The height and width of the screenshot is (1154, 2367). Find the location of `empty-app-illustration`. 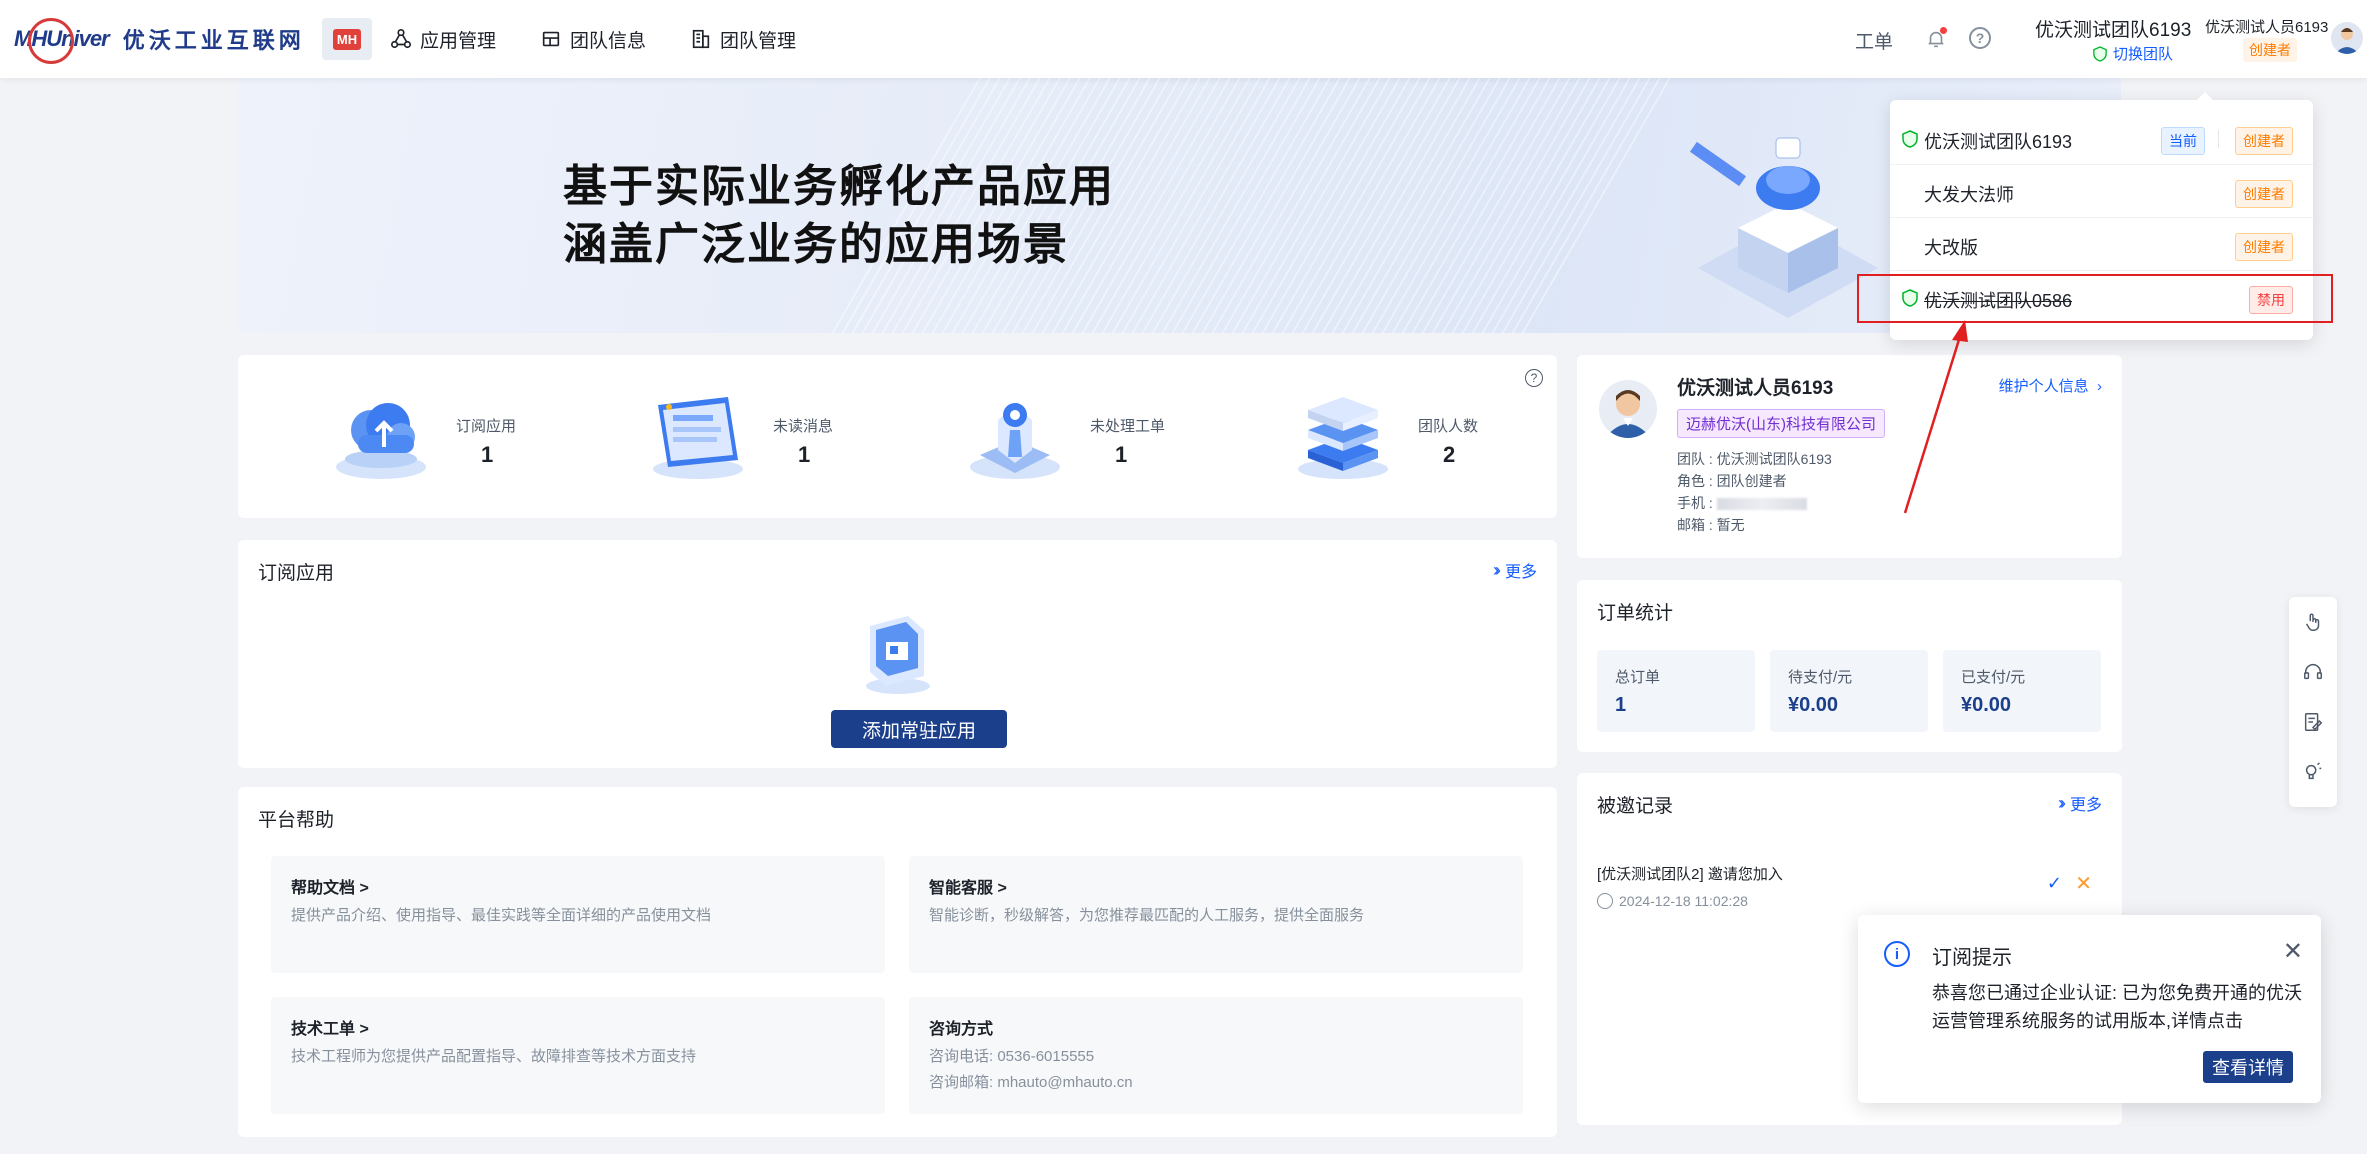

empty-app-illustration is located at coordinates (898, 655).